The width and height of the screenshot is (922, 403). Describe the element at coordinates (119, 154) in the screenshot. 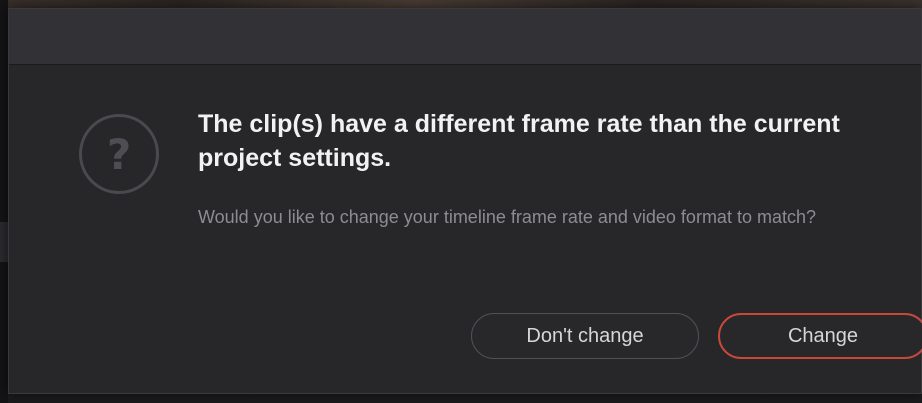

I see `question-icon: ?` at that location.